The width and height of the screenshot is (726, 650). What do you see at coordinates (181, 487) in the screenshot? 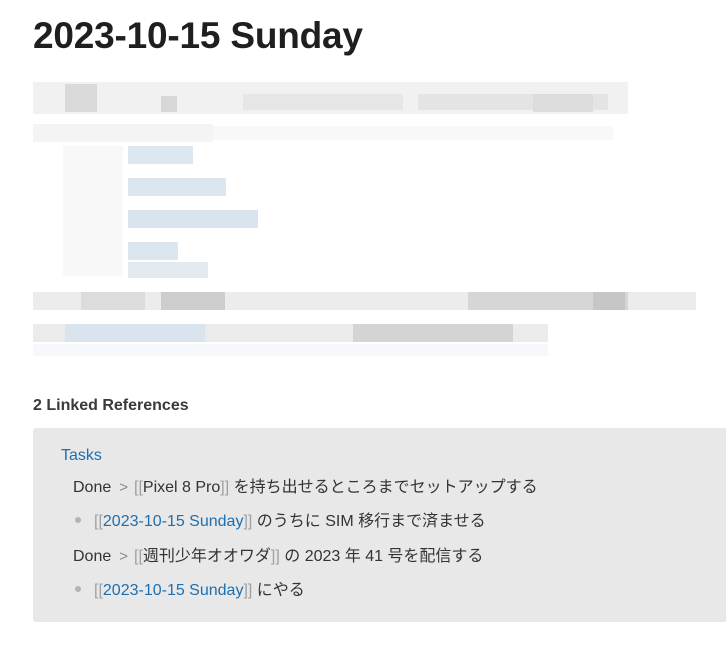
I see `page-reference: Pixel 8 Pro` at bounding box center [181, 487].